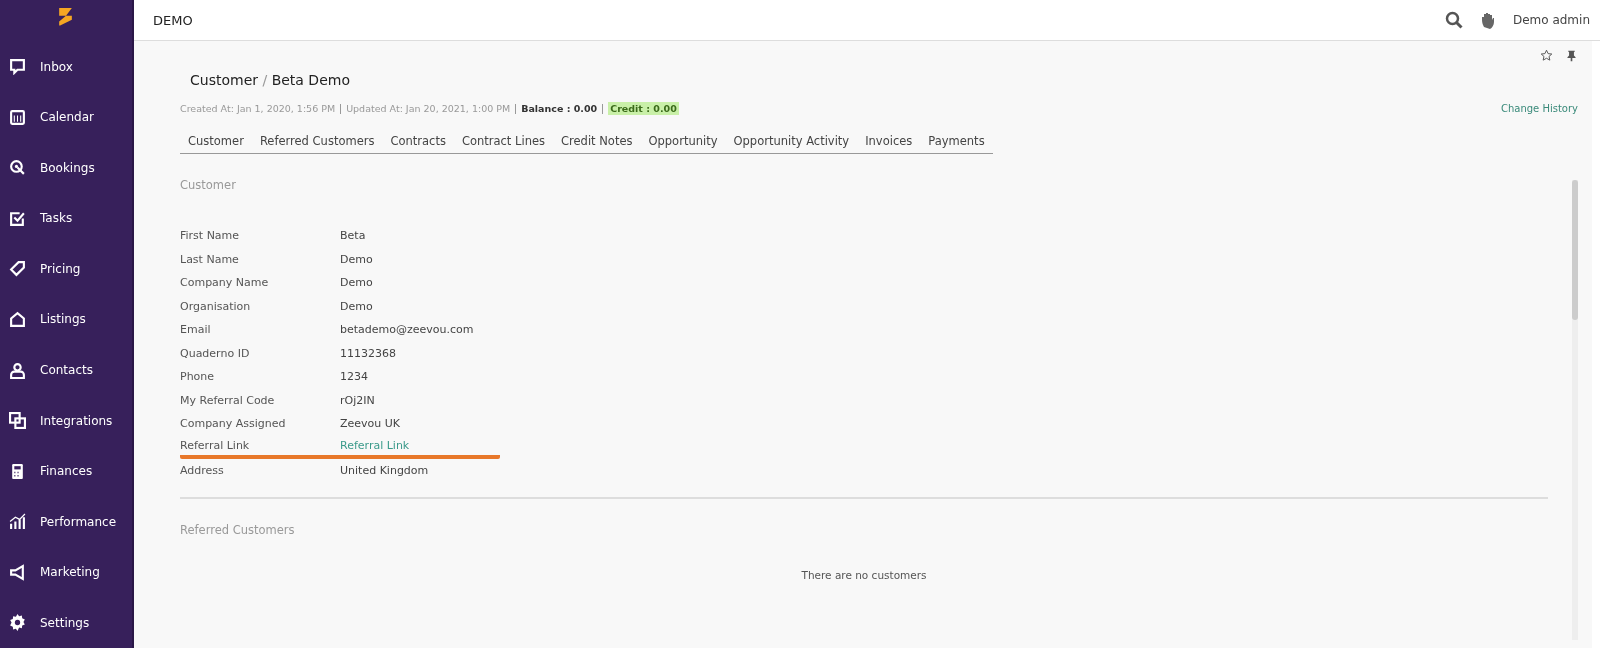 The width and height of the screenshot is (1600, 648). Describe the element at coordinates (66, 269) in the screenshot. I see `sidebar-item: Pricing` at that location.